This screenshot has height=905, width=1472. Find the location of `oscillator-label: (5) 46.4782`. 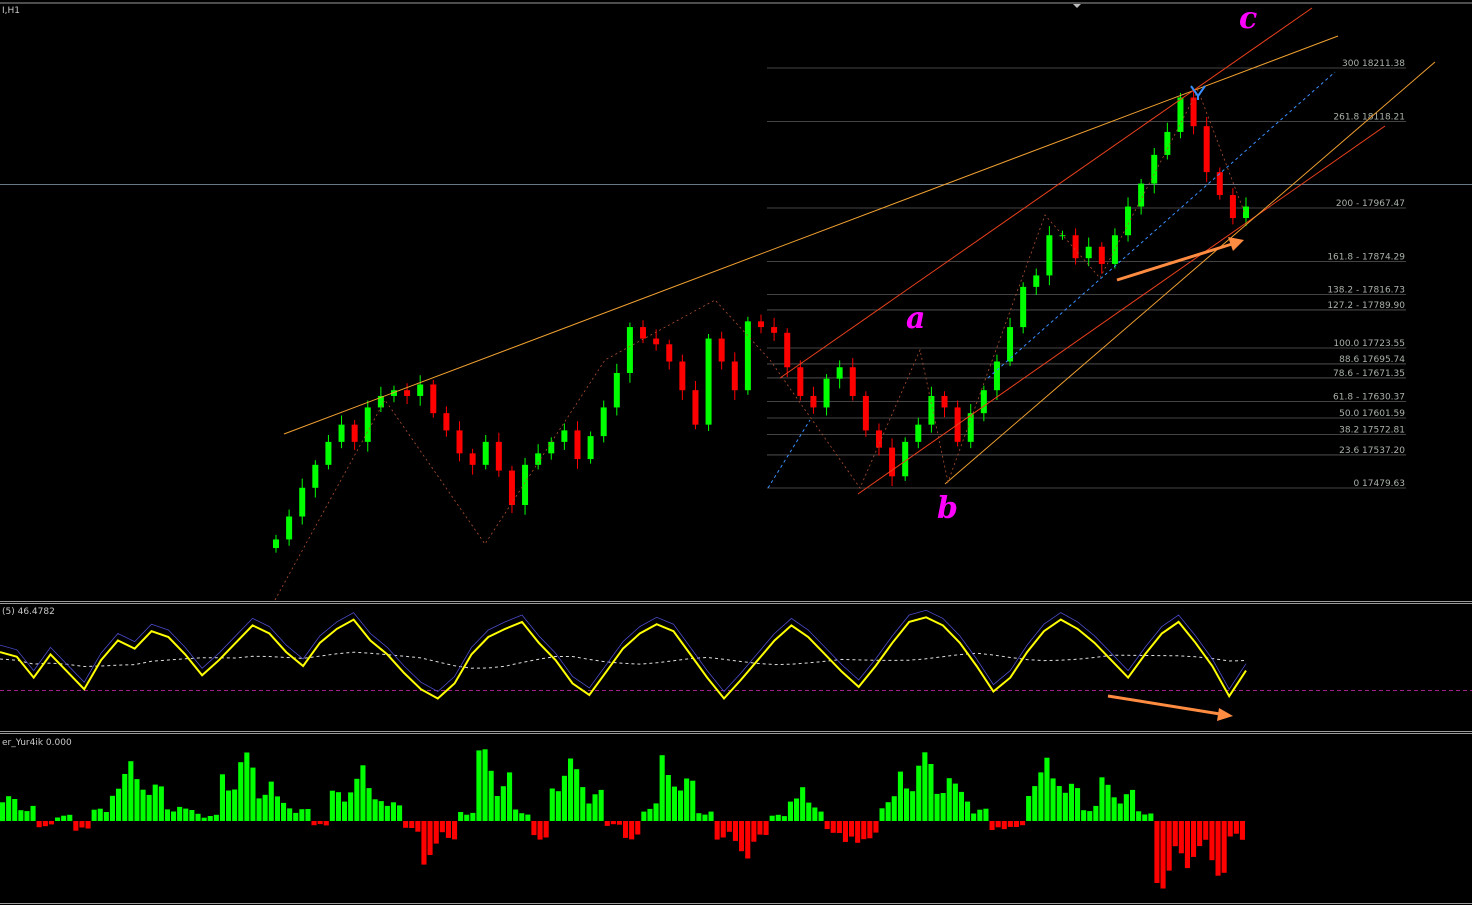

oscillator-label: (5) 46.4782 is located at coordinates (28, 612).